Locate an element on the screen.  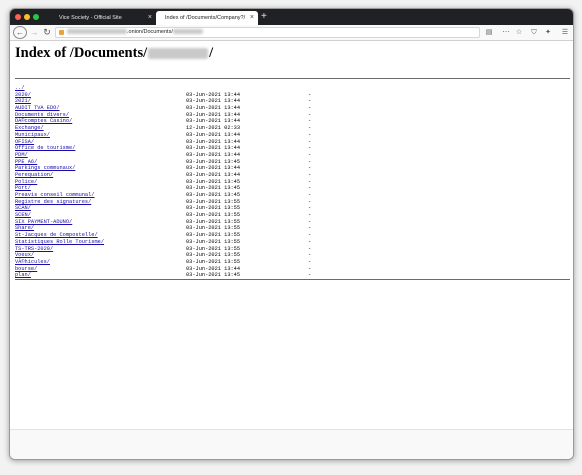
directory-link: plan/ is located at coordinates (23, 275).